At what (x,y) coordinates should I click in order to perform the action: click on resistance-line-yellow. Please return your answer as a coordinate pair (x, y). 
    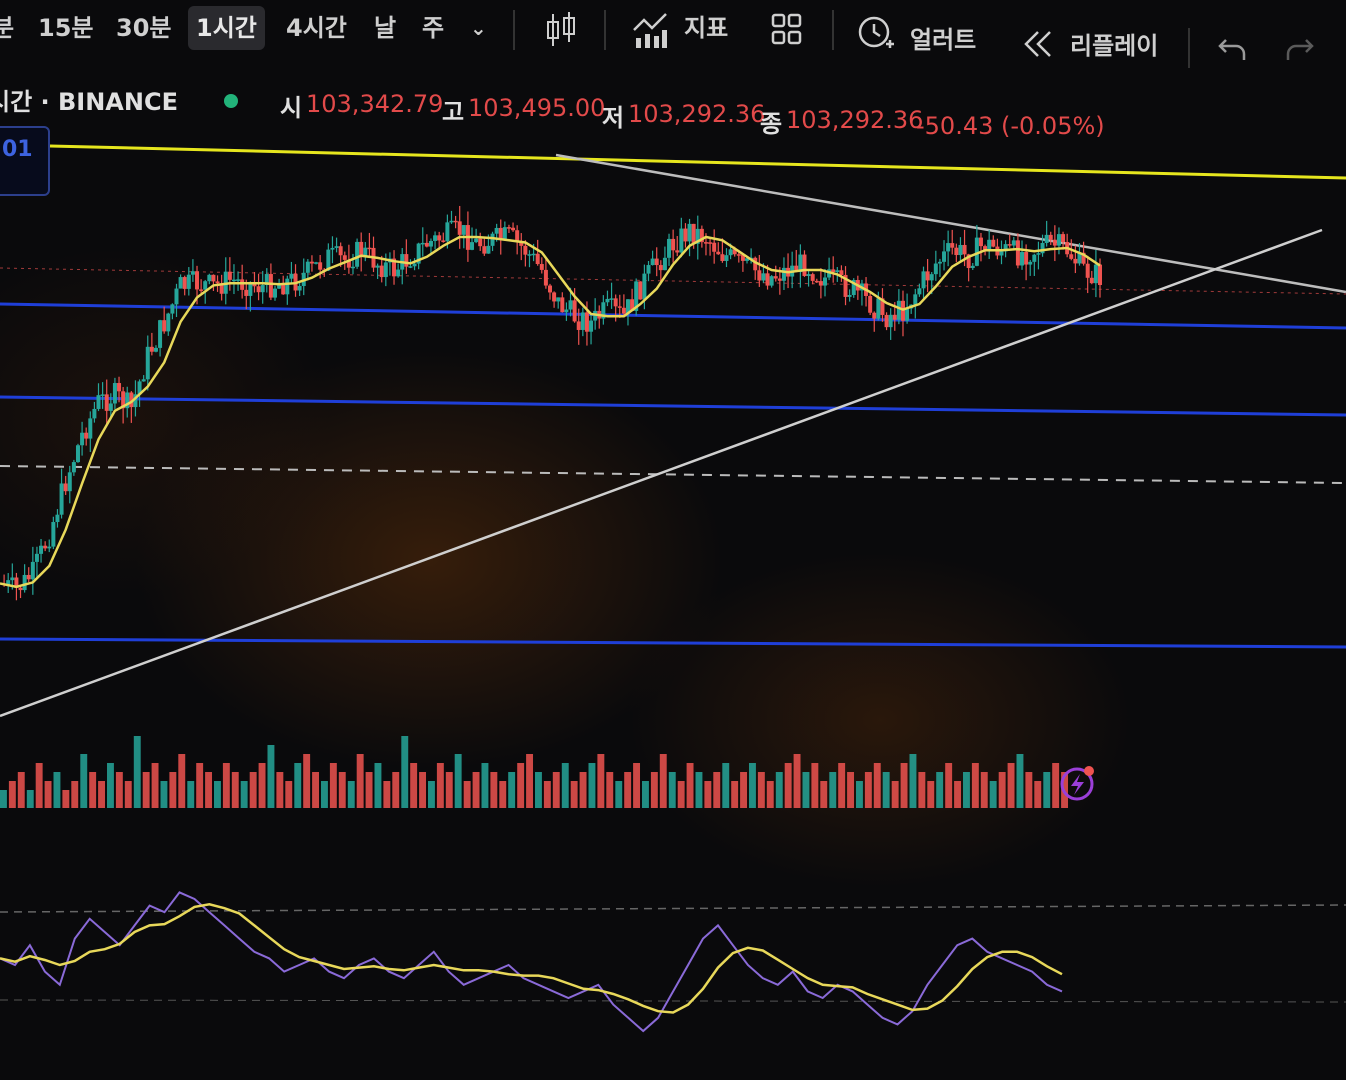
    Looking at the image, I should click on (697, 162).